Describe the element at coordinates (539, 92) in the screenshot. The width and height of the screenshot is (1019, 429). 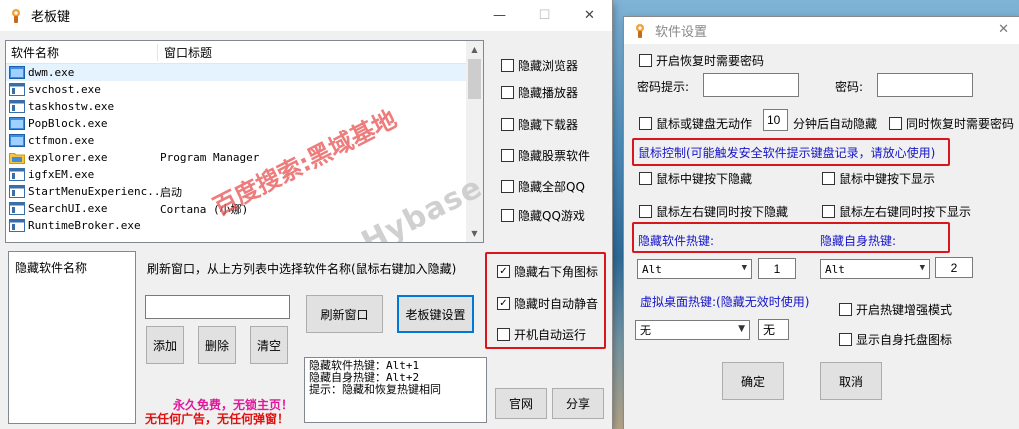
I see `hide-option-checkbox: 隐藏播放器` at that location.